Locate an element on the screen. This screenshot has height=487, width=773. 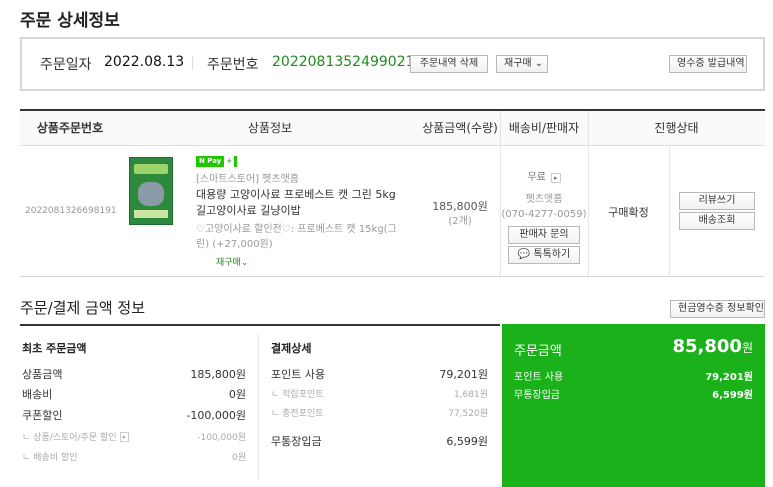
write-review-button: 리뷰쓰기 is located at coordinates (717, 201).